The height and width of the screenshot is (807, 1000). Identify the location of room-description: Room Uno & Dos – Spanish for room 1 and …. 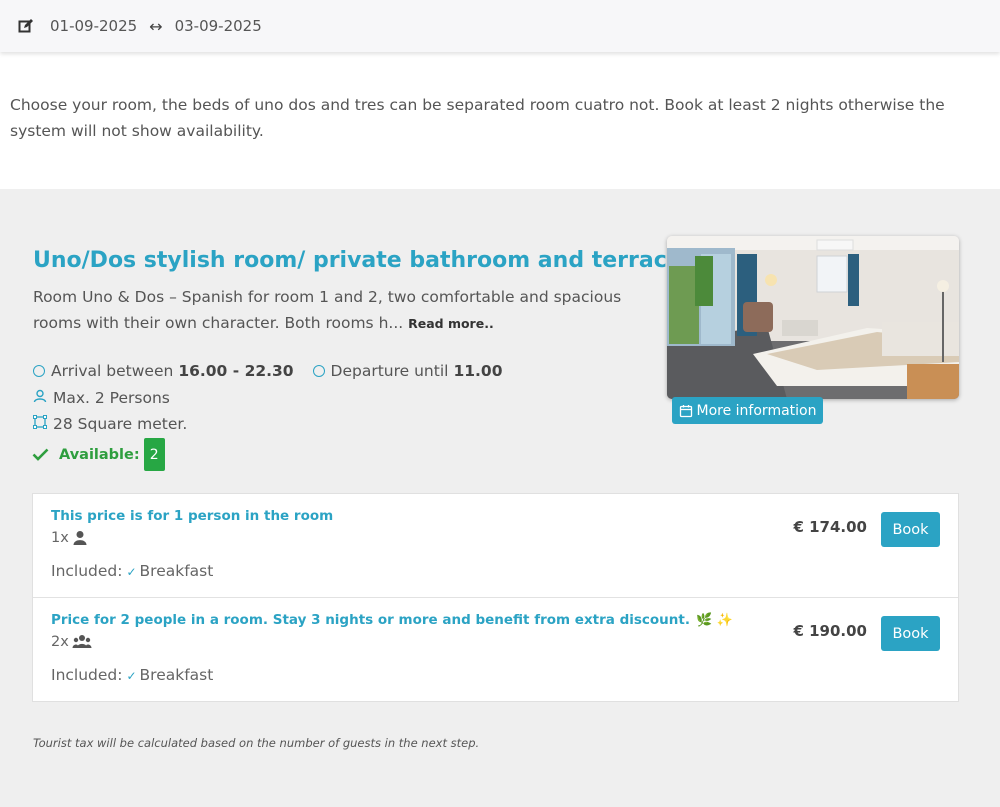
(333, 310).